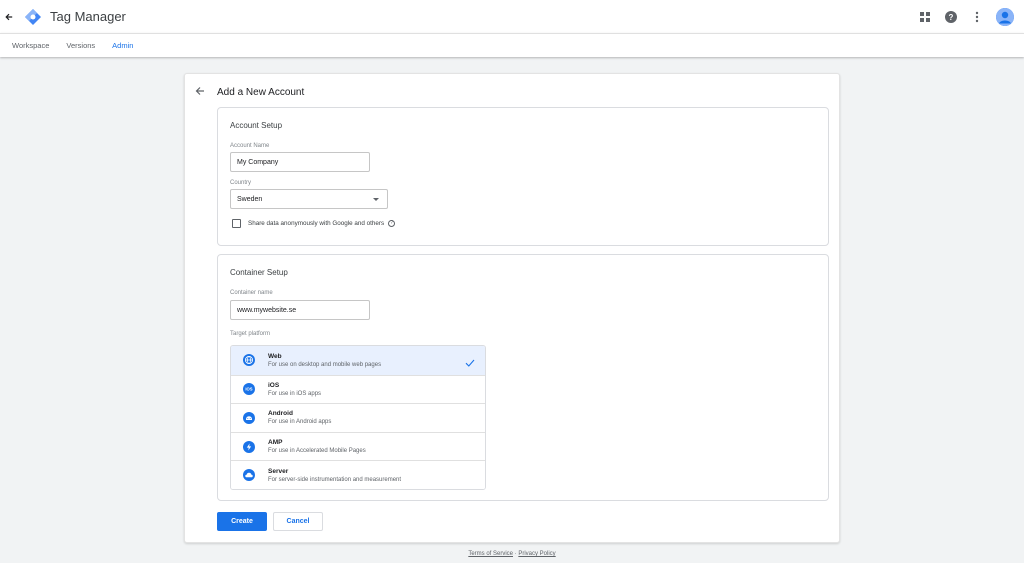 The width and height of the screenshot is (1024, 563). Describe the element at coordinates (236, 223) in the screenshot. I see `share-data-checkbox` at that location.